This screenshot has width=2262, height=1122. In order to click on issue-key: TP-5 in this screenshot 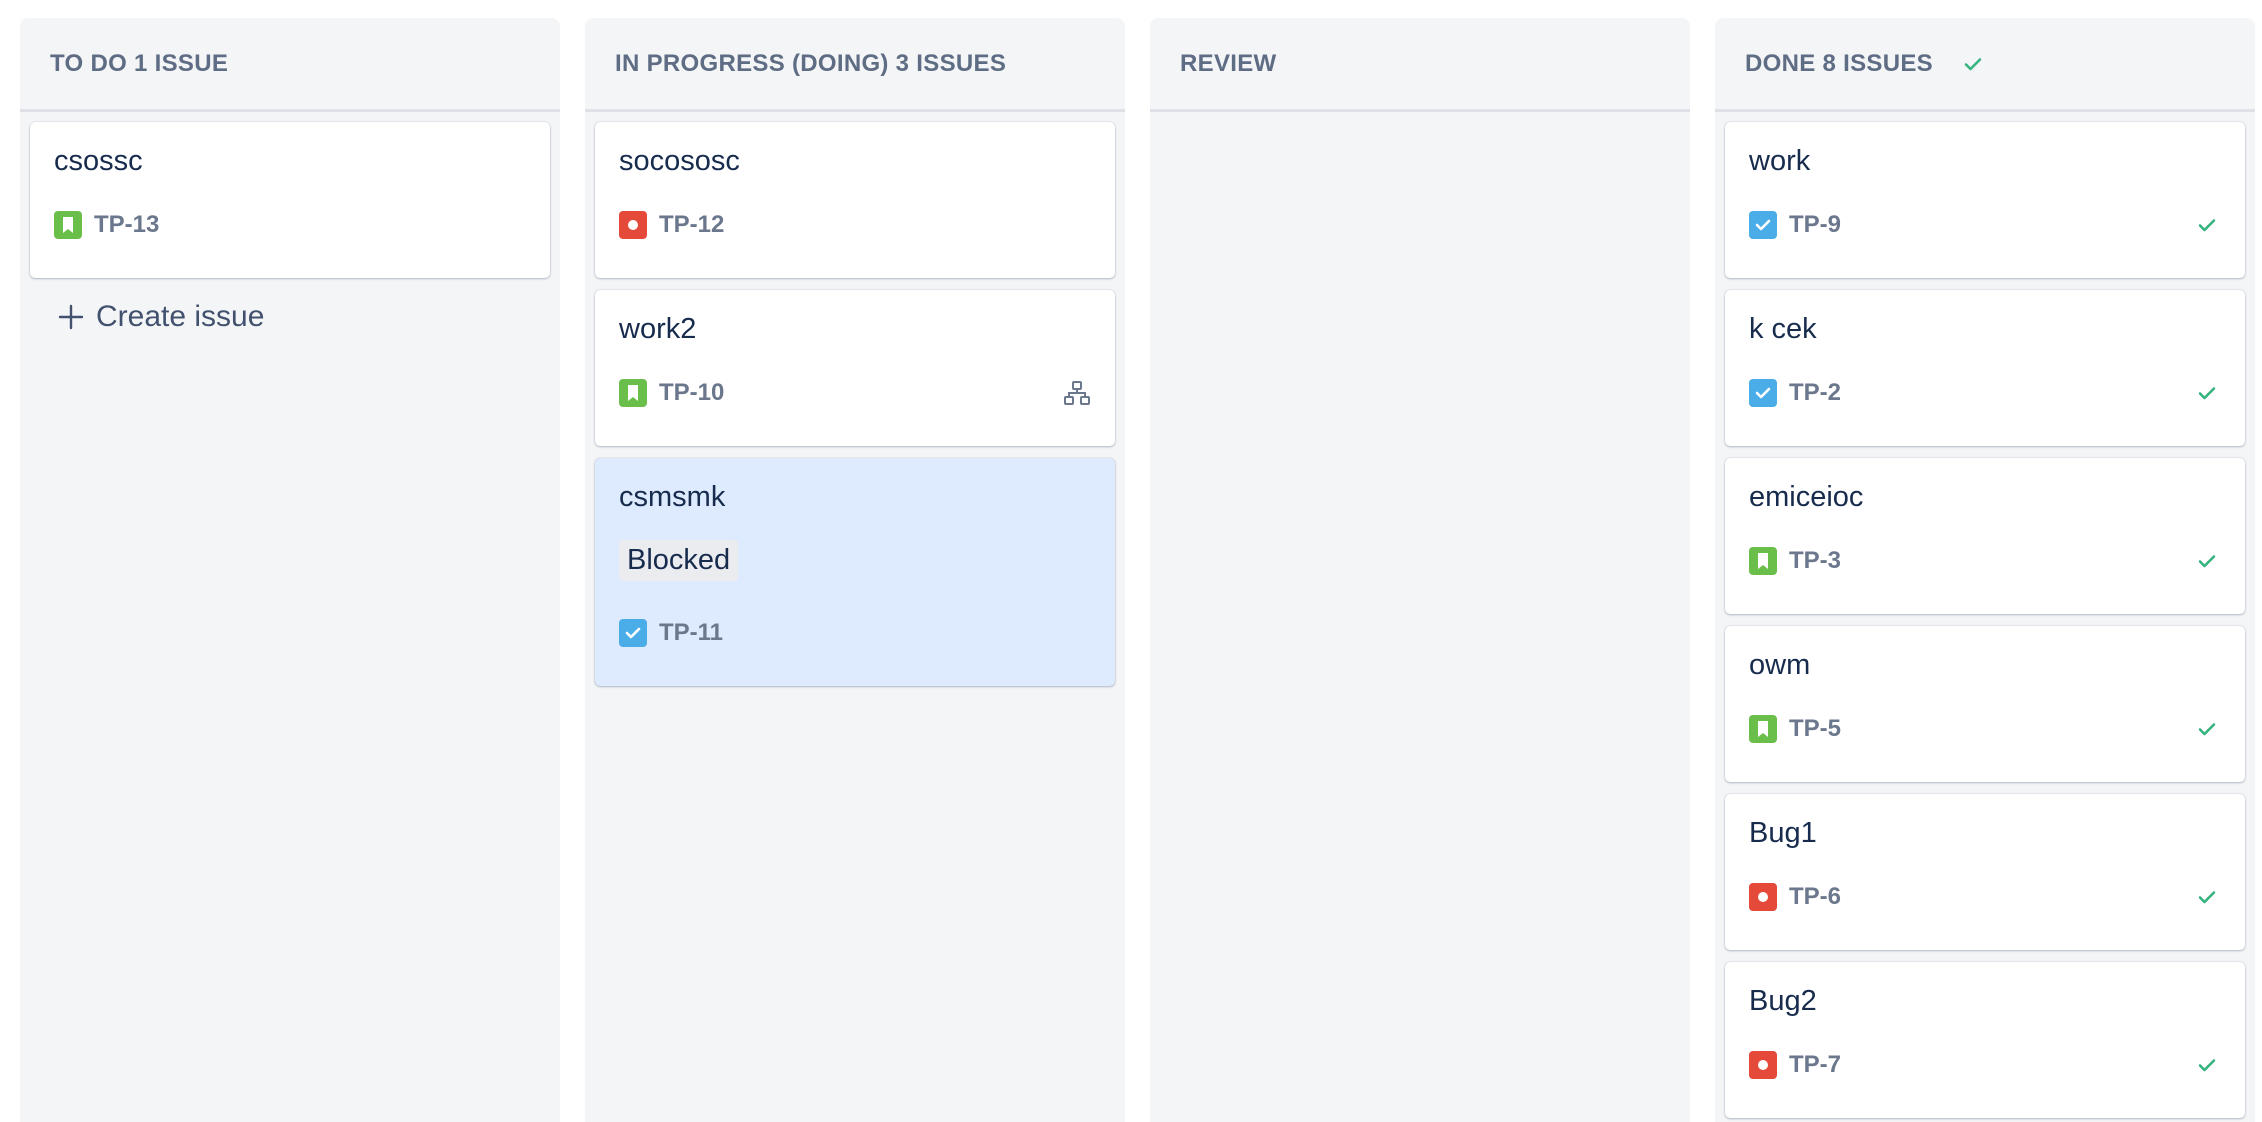, I will do `click(1815, 729)`.